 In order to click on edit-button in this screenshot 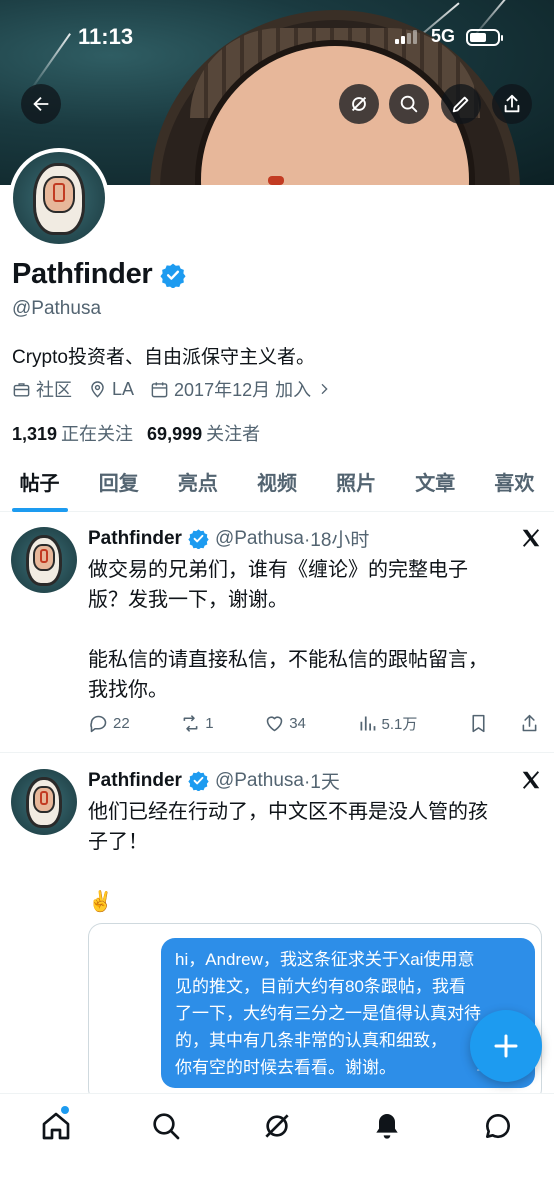, I will do `click(461, 104)`.